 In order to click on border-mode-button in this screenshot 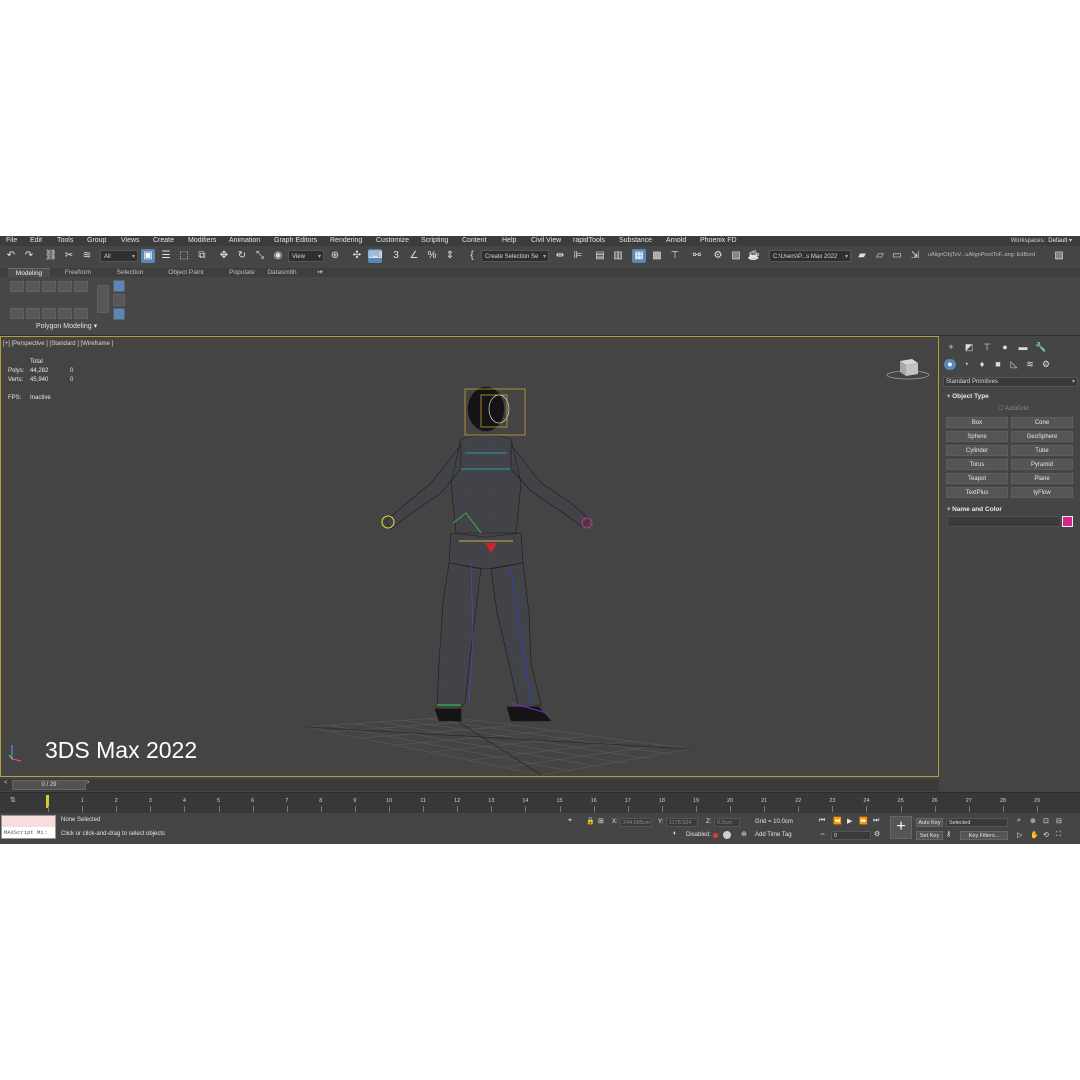, I will do `click(49, 286)`.